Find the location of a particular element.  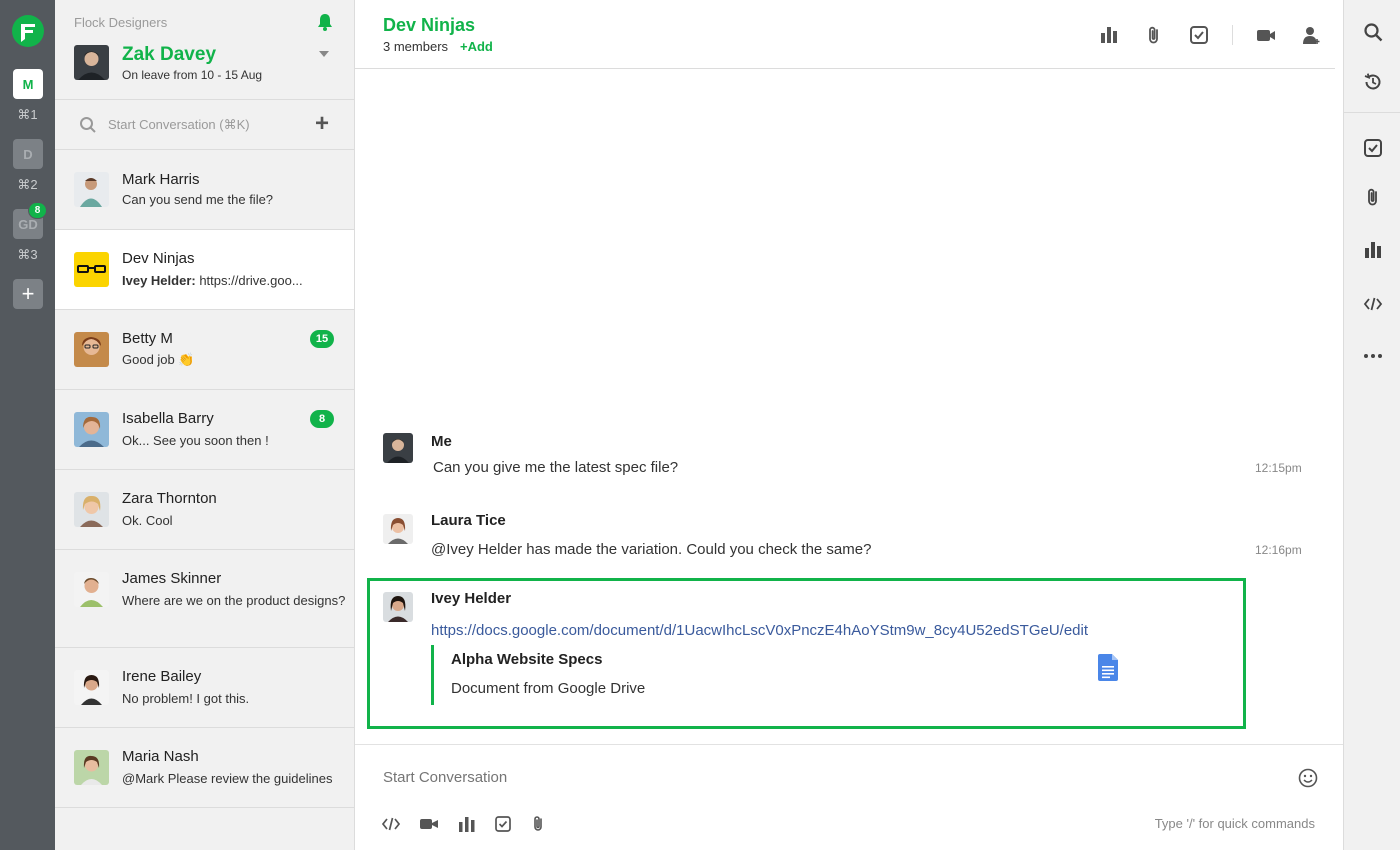

conversation-name: Dev Ninjas is located at coordinates (158, 258).